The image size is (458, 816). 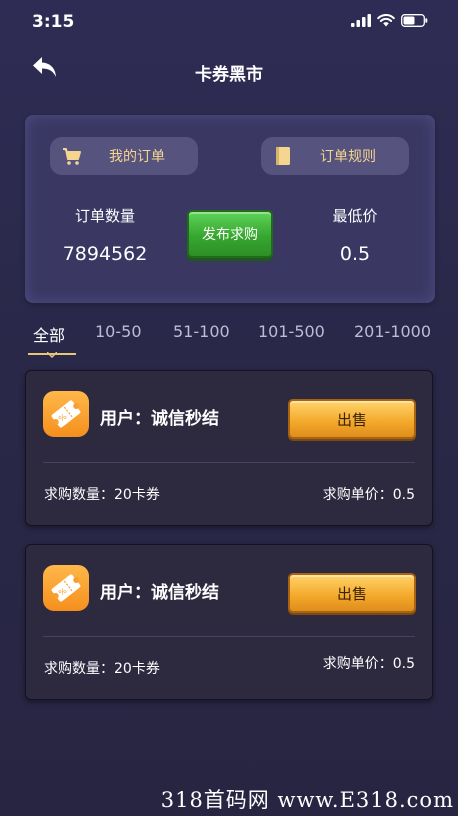 What do you see at coordinates (291, 331) in the screenshot?
I see `tab-101-500: 101-500` at bounding box center [291, 331].